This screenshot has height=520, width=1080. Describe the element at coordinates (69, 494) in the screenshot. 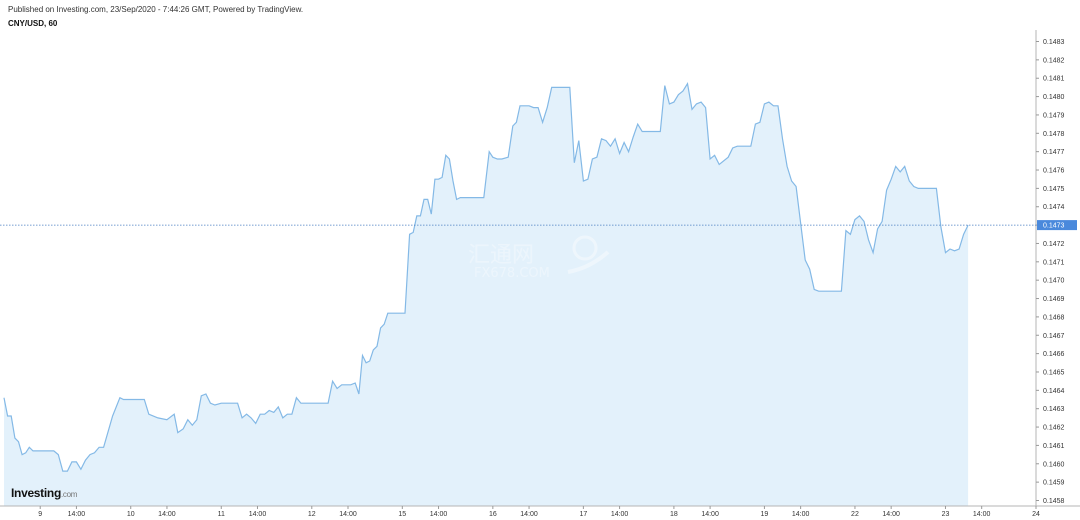

I see `logo-suffix: .com` at that location.